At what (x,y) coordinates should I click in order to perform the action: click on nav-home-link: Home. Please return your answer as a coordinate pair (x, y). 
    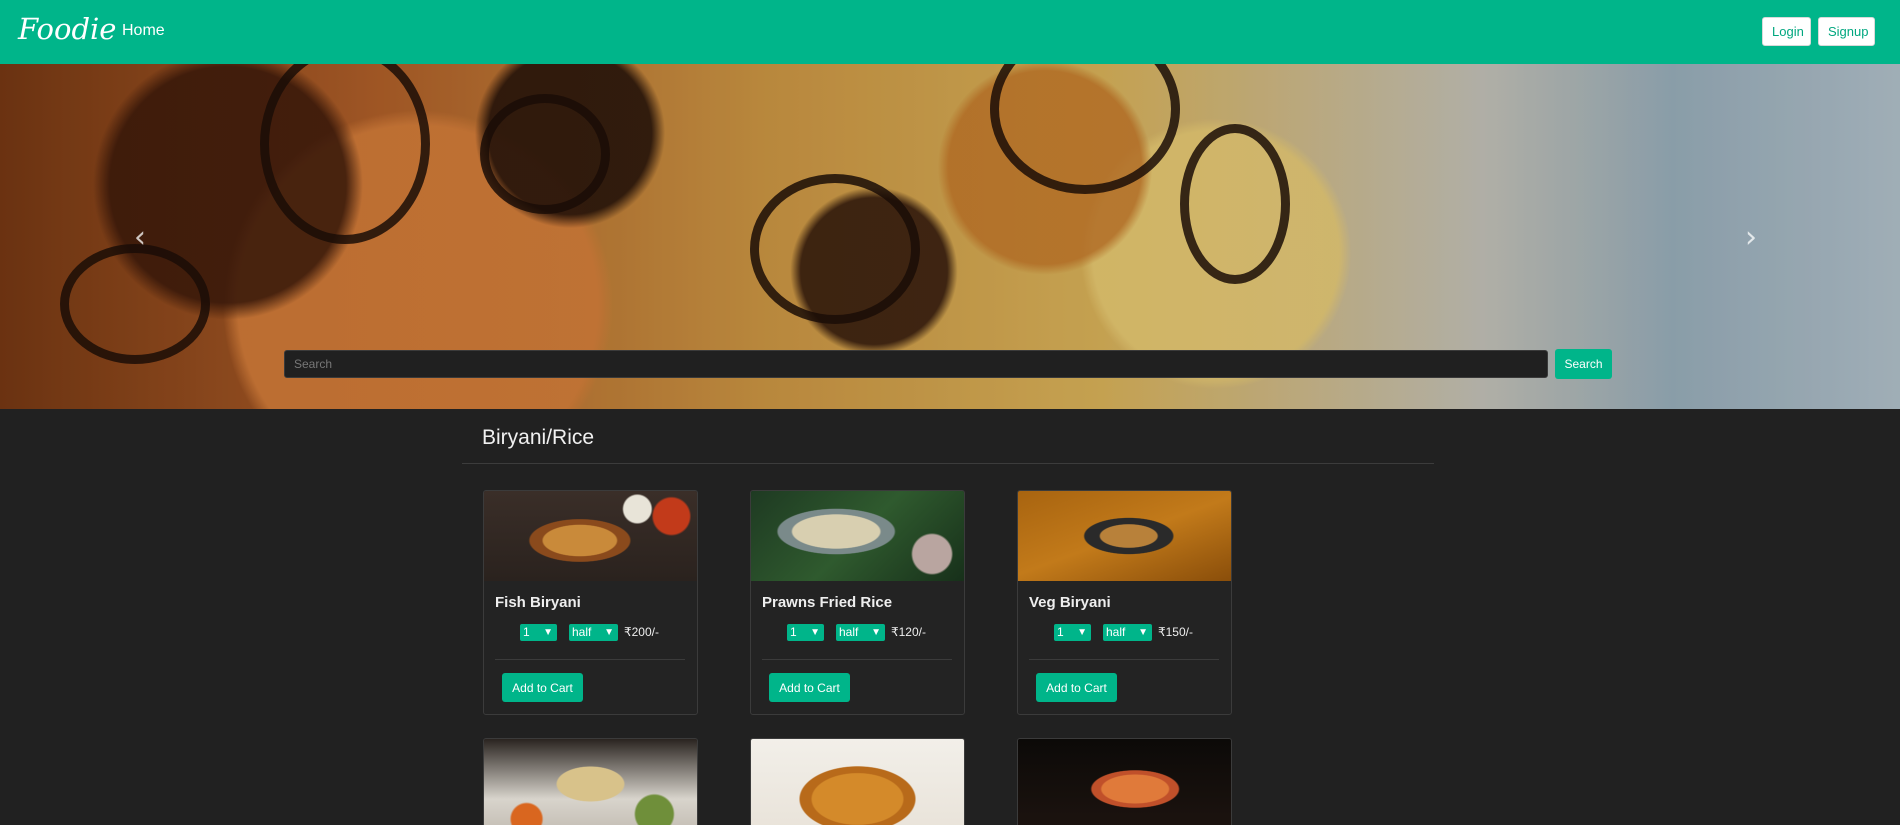
    Looking at the image, I should click on (143, 31).